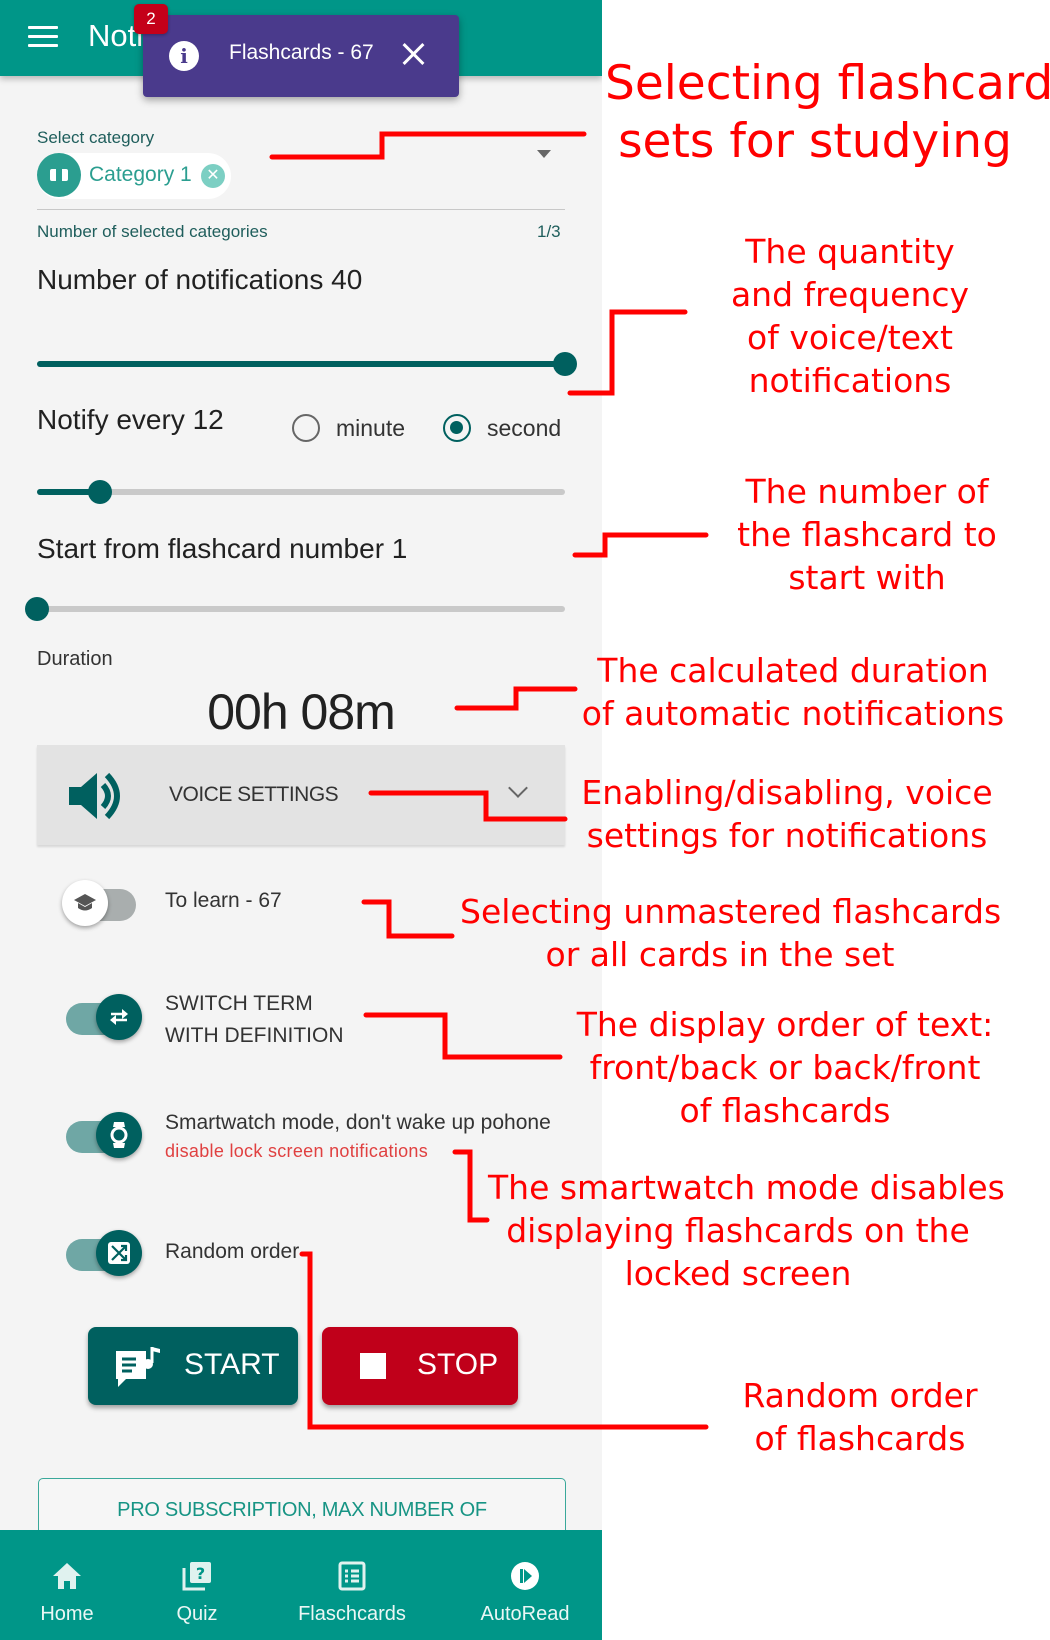 The height and width of the screenshot is (1640, 1050). I want to click on selected-categories-count: 1/3, so click(549, 231).